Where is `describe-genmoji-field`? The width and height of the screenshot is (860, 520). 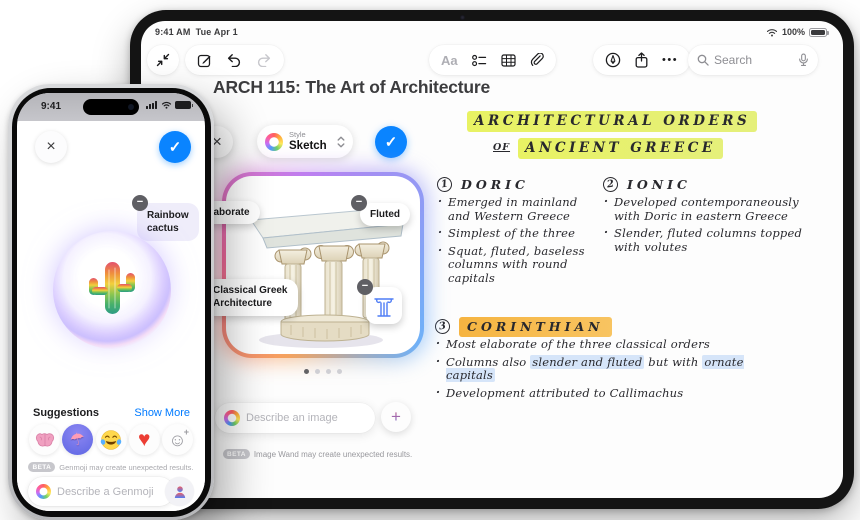
describe-genmoji-field is located at coordinates (101, 491).